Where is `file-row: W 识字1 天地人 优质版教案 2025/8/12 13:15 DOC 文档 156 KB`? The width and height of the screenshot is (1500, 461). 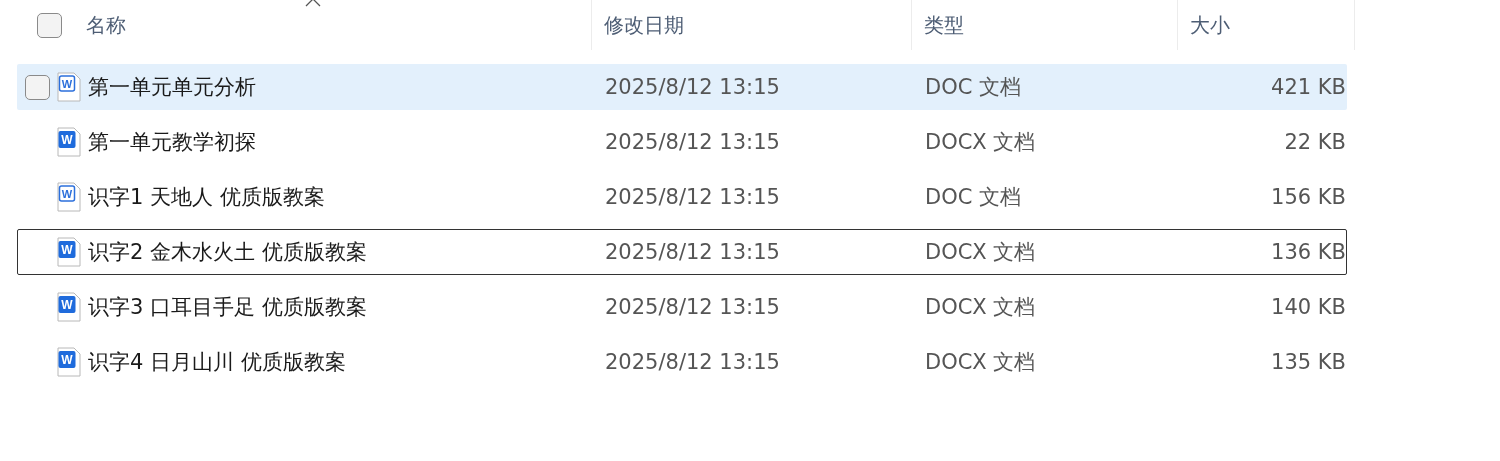 file-row: W 识字1 天地人 优质版教案 2025/8/12 13:15 DOC 文档 156 KB is located at coordinates (682, 197).